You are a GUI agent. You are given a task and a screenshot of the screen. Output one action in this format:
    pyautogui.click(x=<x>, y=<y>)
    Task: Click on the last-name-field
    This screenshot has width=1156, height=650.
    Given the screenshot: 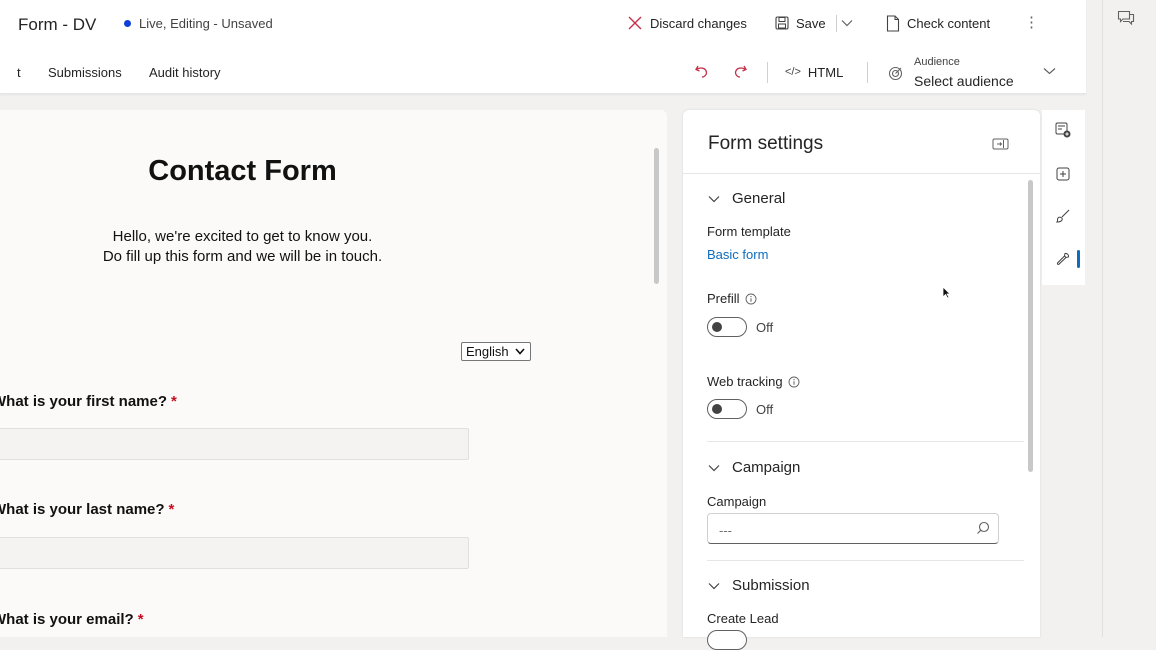 What is the action you would take?
    pyautogui.click(x=234, y=553)
    